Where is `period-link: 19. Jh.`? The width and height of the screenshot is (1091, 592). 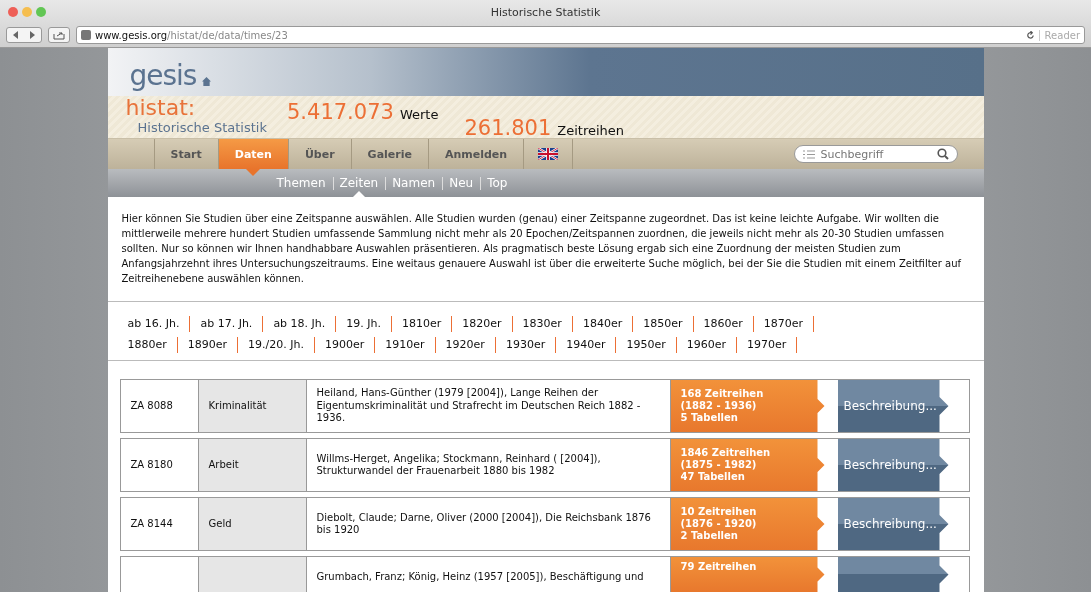 period-link: 19. Jh. is located at coordinates (364, 324).